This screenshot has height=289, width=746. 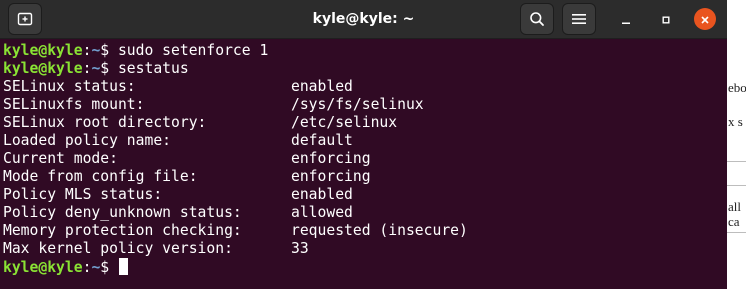 What do you see at coordinates (363, 69) in the screenshot?
I see `command-line: kyle@kyle:~$ sestatus` at bounding box center [363, 69].